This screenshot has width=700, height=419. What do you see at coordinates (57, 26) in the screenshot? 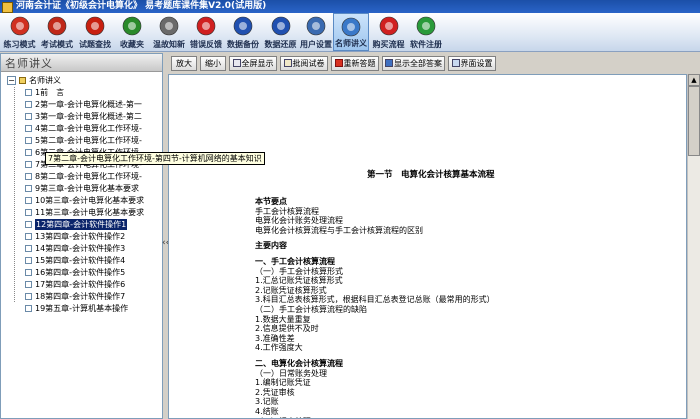
I see `exam-icon` at bounding box center [57, 26].